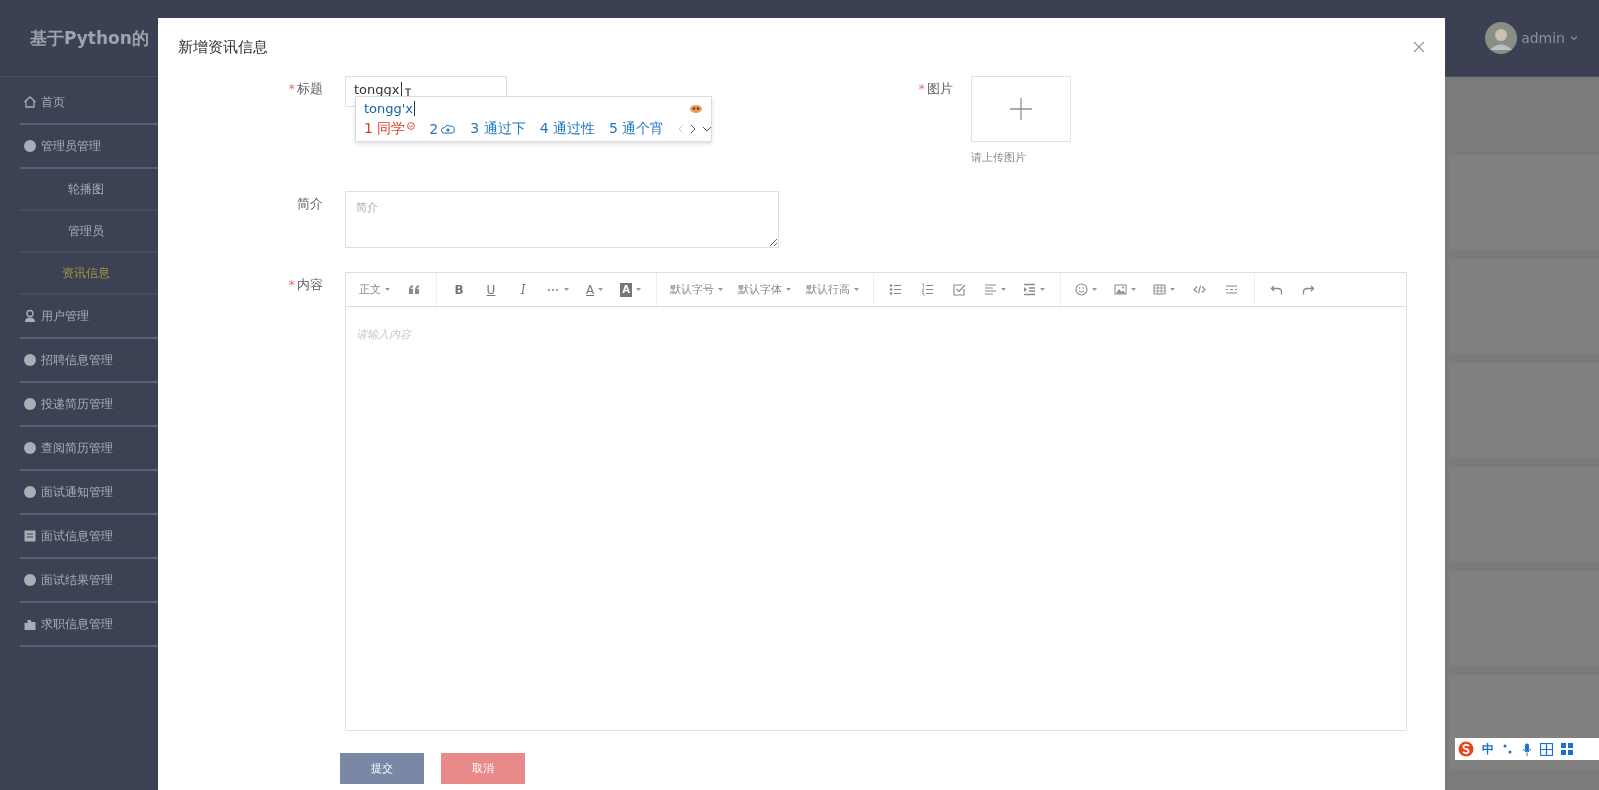 This screenshot has height=790, width=1599. I want to click on field-label: 简介, so click(310, 203).